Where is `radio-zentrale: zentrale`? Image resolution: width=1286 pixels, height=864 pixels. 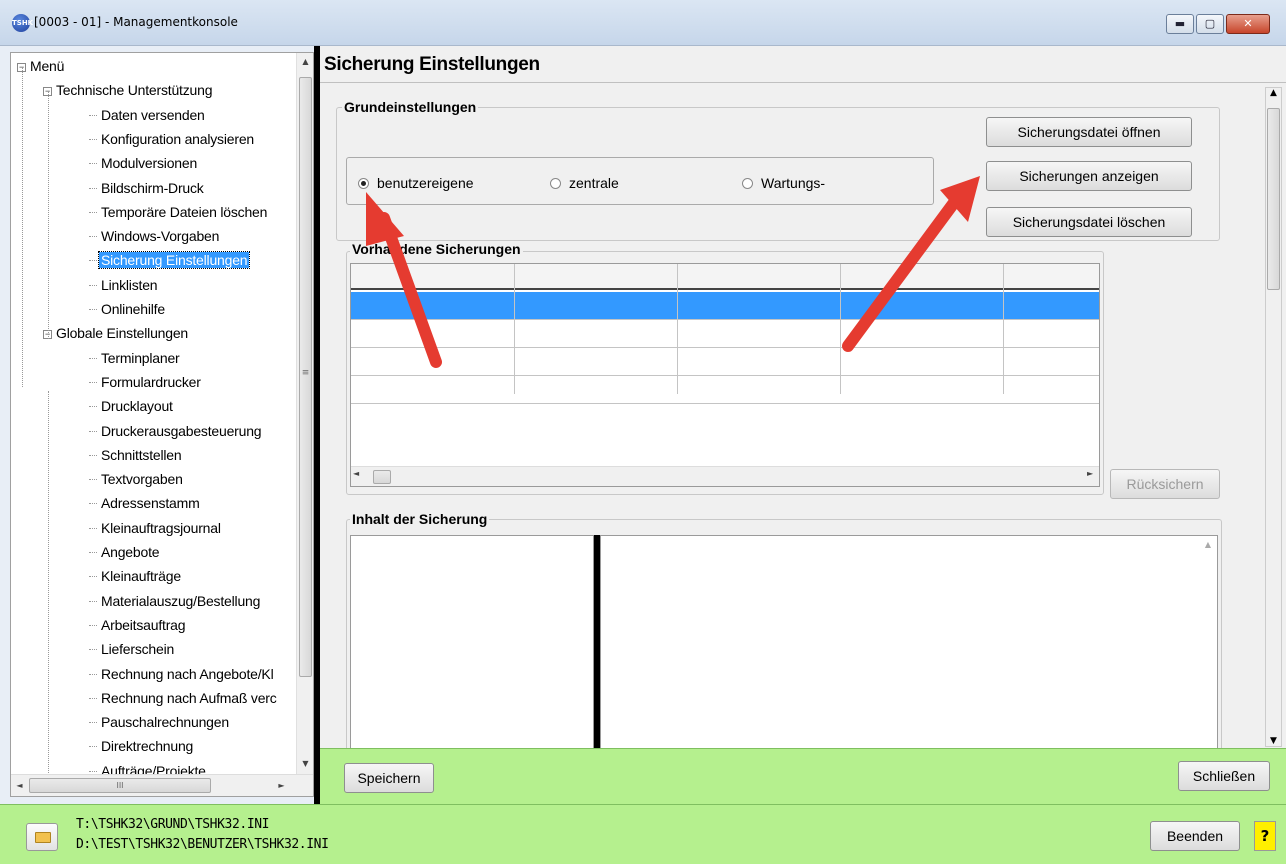 radio-zentrale: zentrale is located at coordinates (584, 183).